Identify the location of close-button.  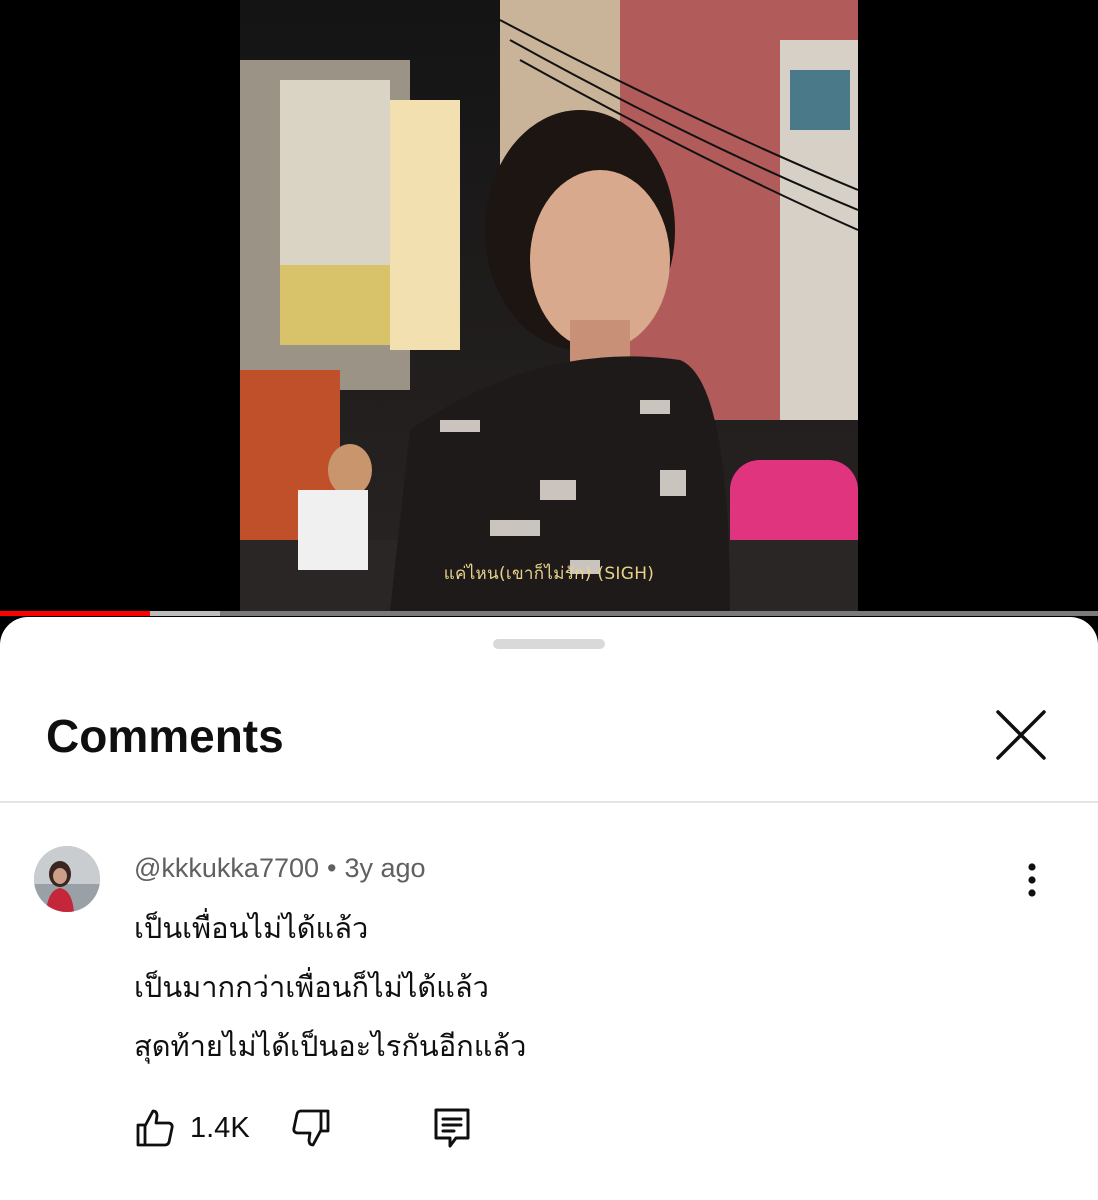
(1021, 735).